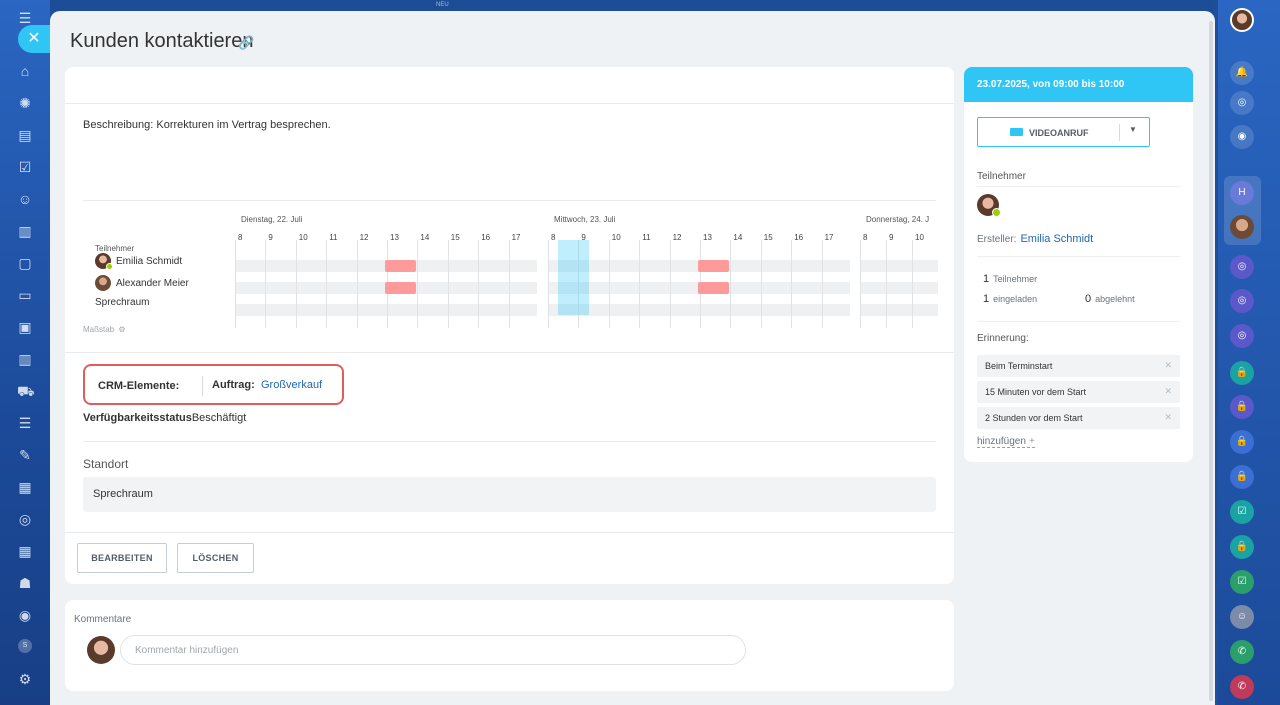 The width and height of the screenshot is (1280, 705). What do you see at coordinates (104, 329) in the screenshot?
I see `scale-control: Maßstab ⚙` at bounding box center [104, 329].